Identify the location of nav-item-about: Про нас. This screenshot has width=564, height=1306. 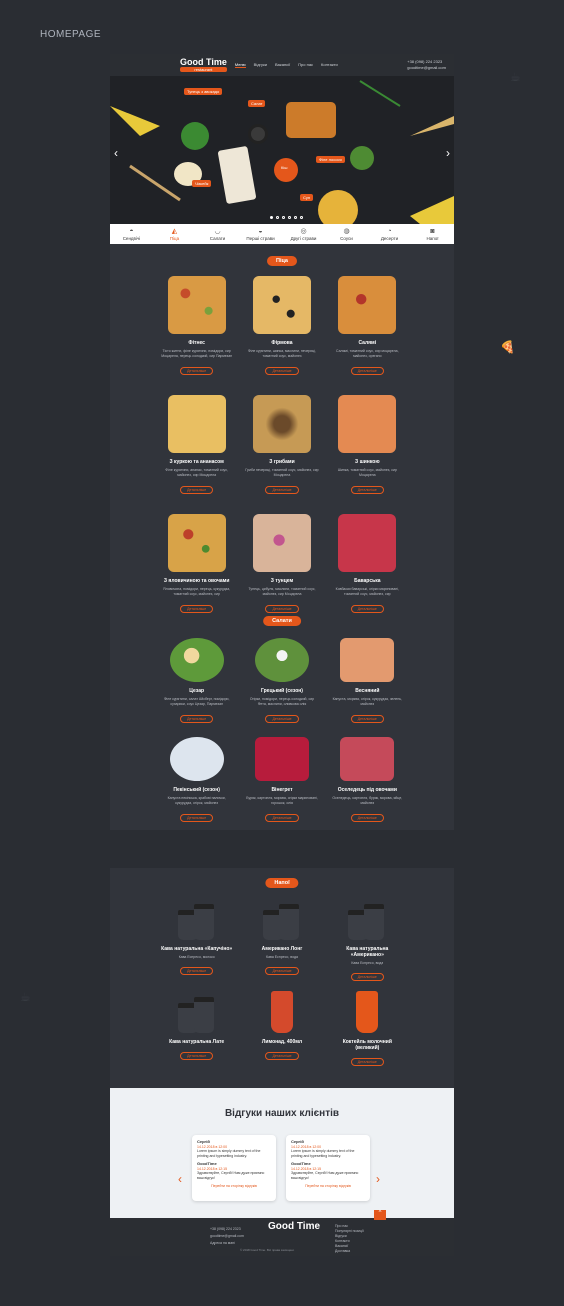
(305, 65).